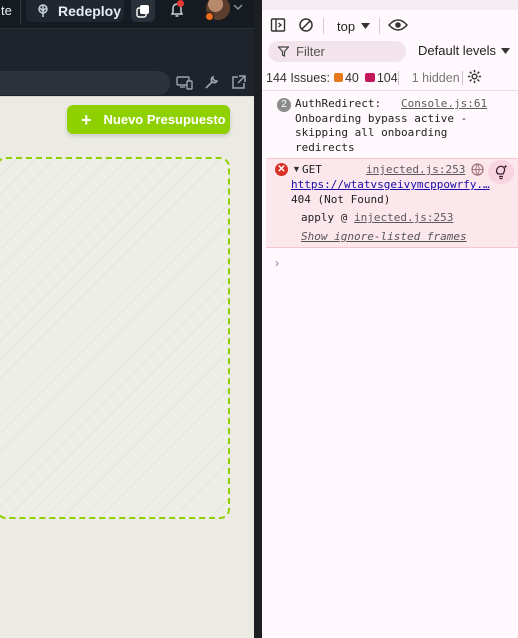 The image size is (518, 638). What do you see at coordinates (310, 51) in the screenshot?
I see `filter-placeholder: Filter` at bounding box center [310, 51].